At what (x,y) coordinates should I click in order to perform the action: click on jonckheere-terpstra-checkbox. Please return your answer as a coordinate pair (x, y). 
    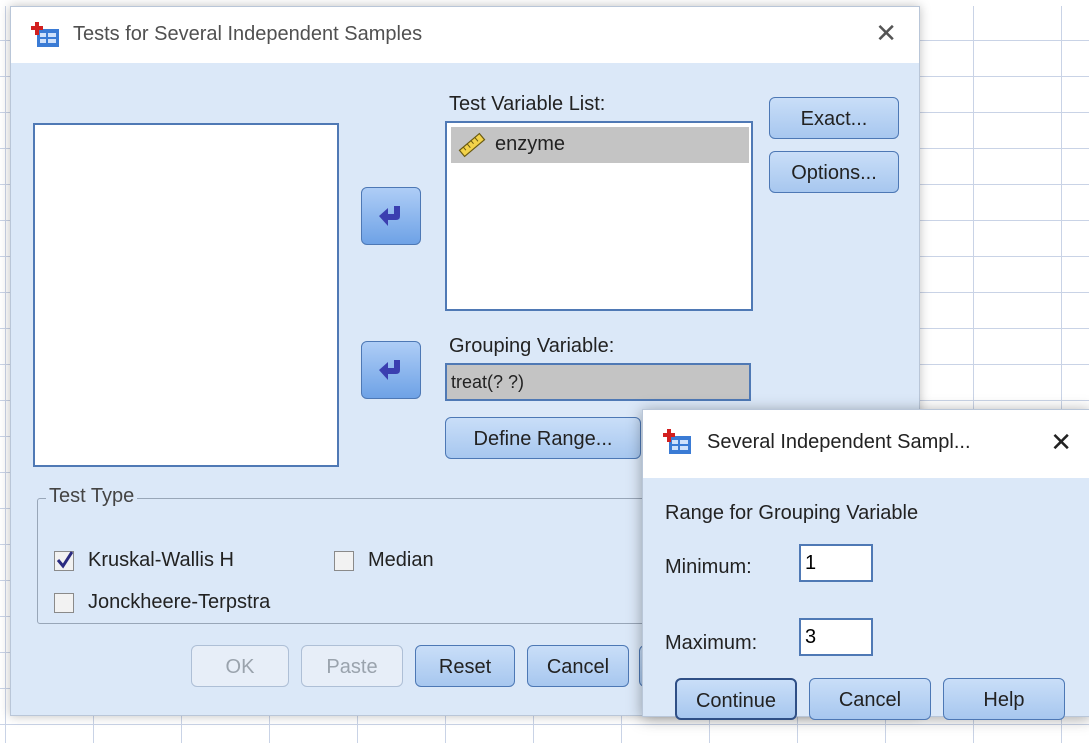
    Looking at the image, I should click on (64, 603).